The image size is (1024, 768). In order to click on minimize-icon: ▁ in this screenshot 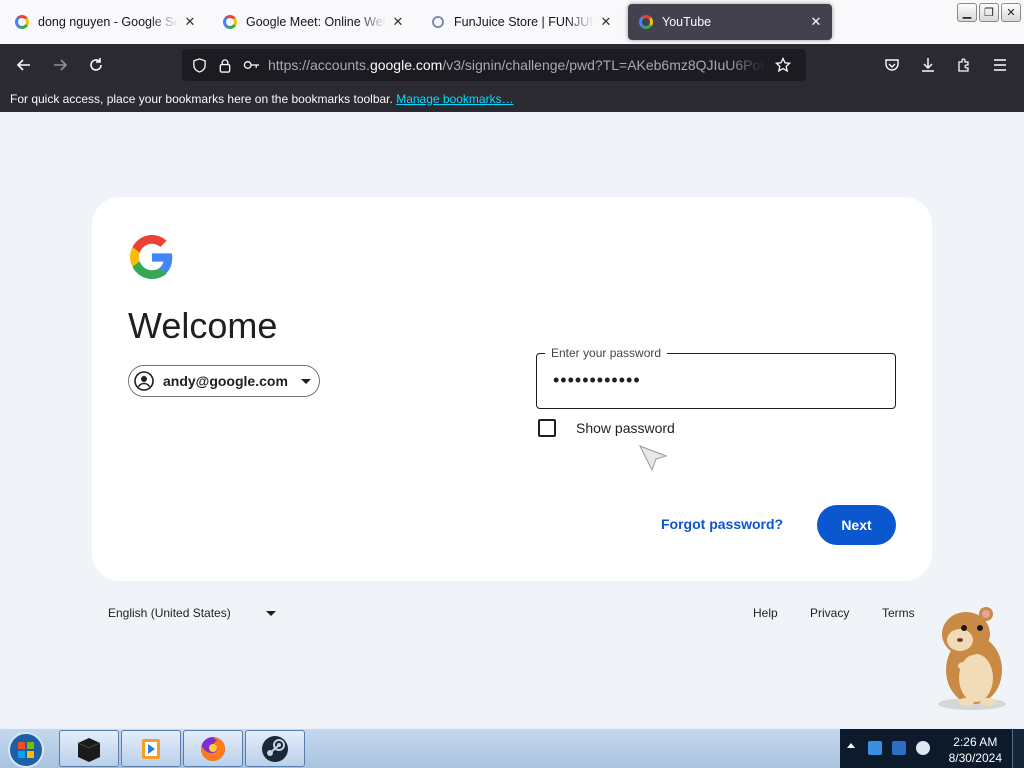, I will do `click(967, 12)`.